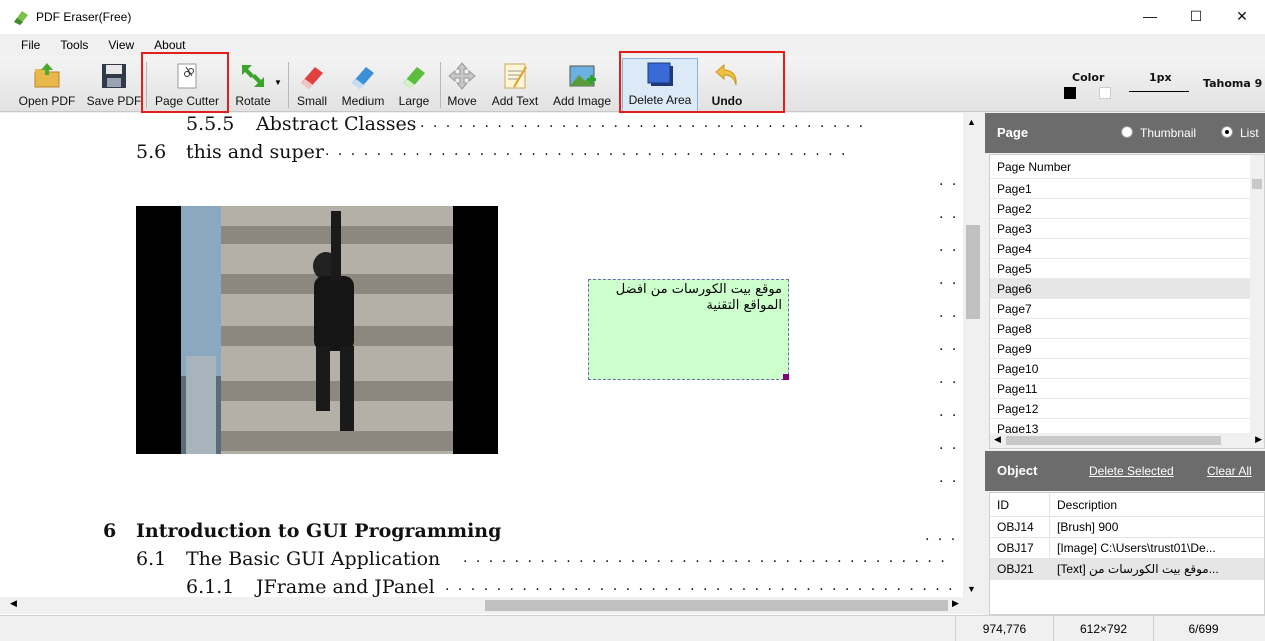  Describe the element at coordinates (1127, 309) in the screenshot. I see `page-list-item: Page7` at that location.